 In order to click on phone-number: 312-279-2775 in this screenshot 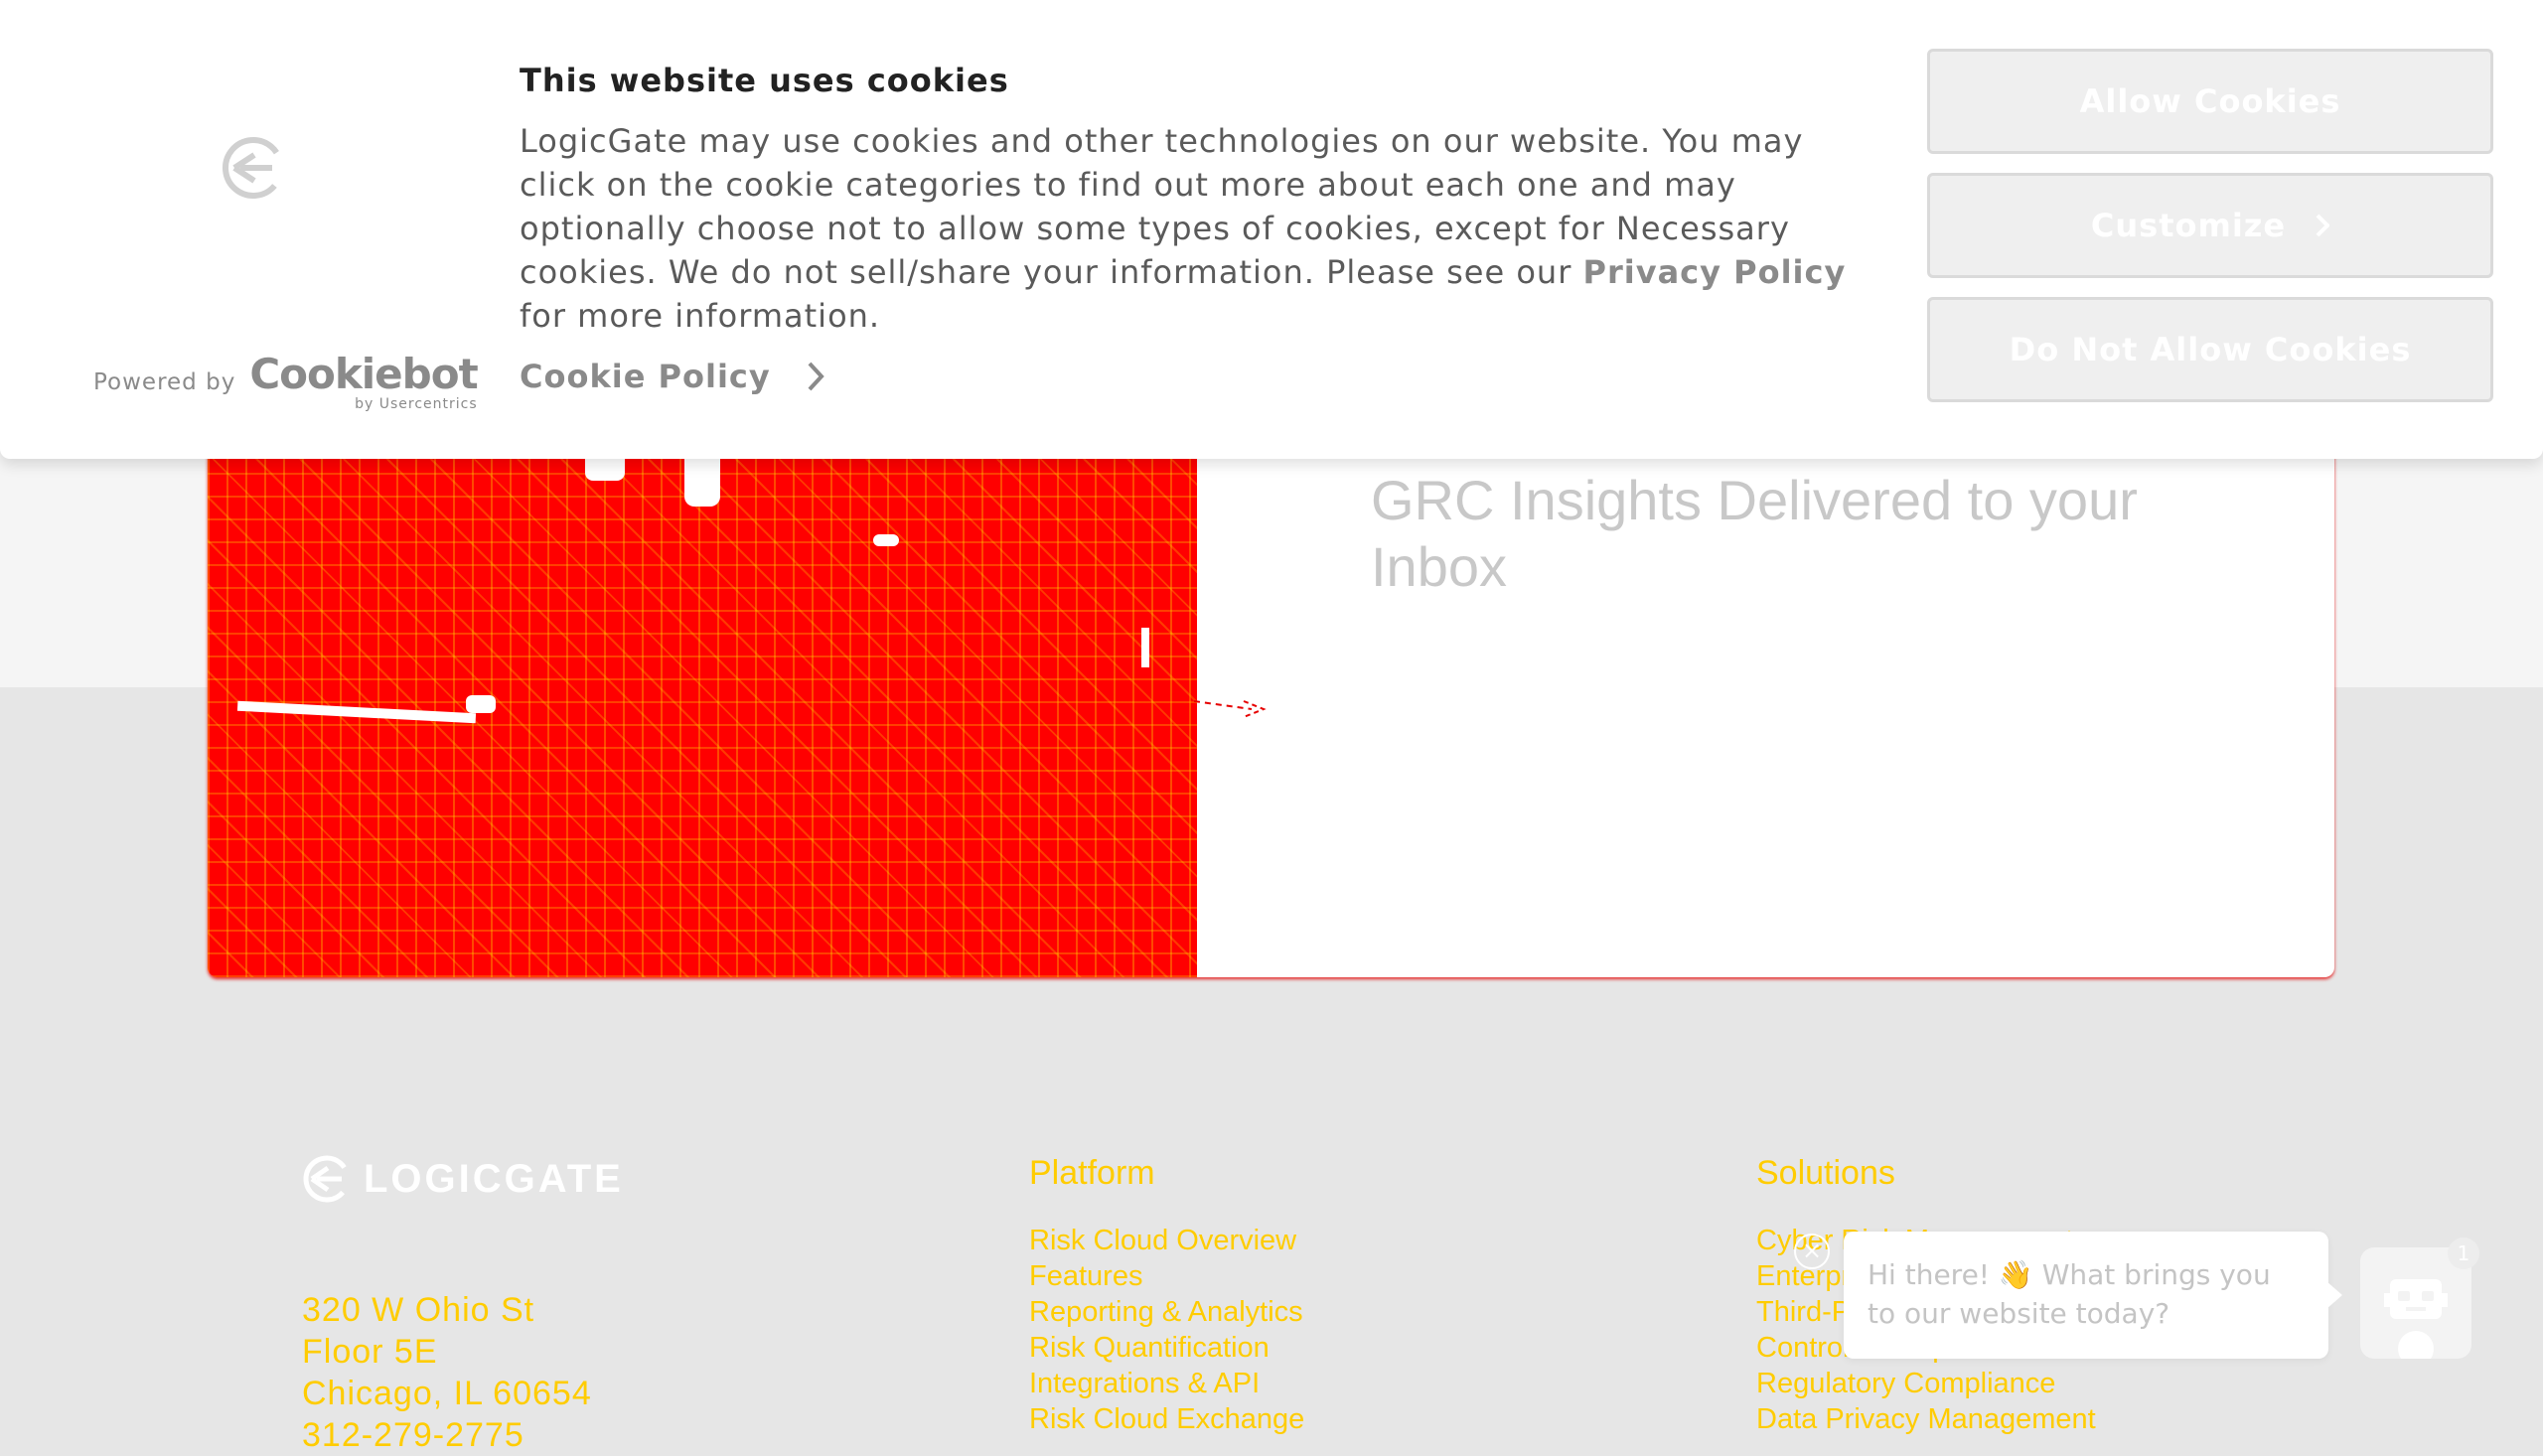, I will do `click(447, 1435)`.